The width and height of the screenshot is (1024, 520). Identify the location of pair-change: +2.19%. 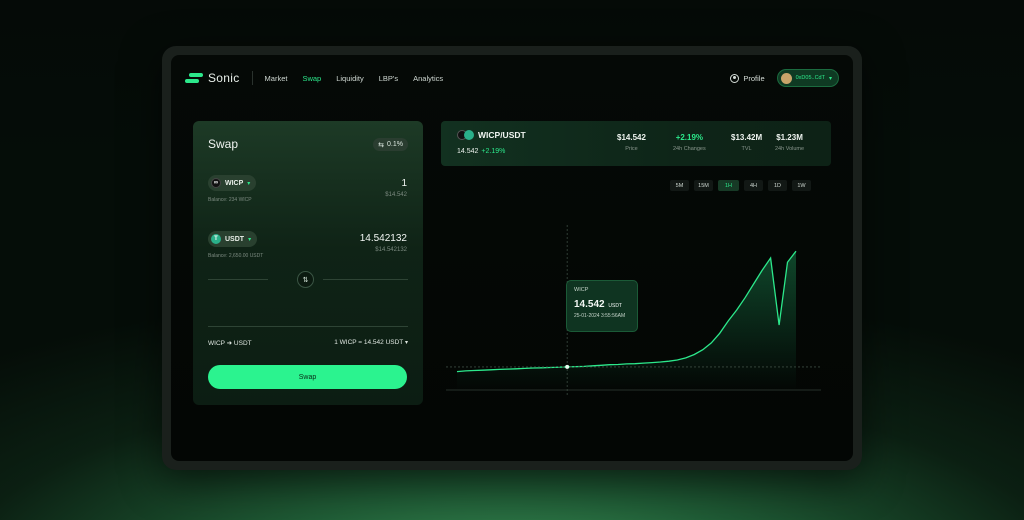
(493, 151).